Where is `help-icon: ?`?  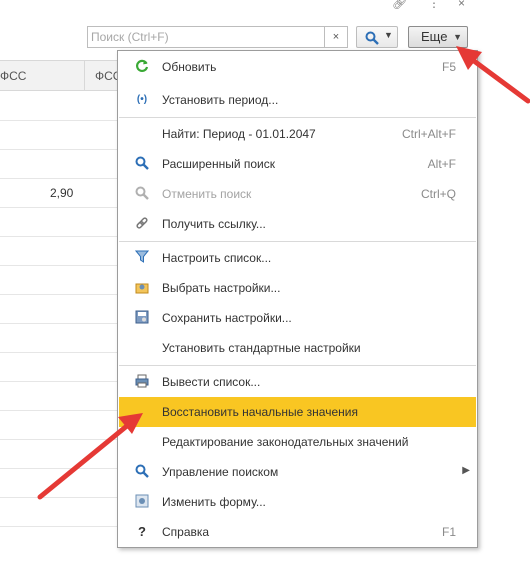
help-icon: ? is located at coordinates (142, 531).